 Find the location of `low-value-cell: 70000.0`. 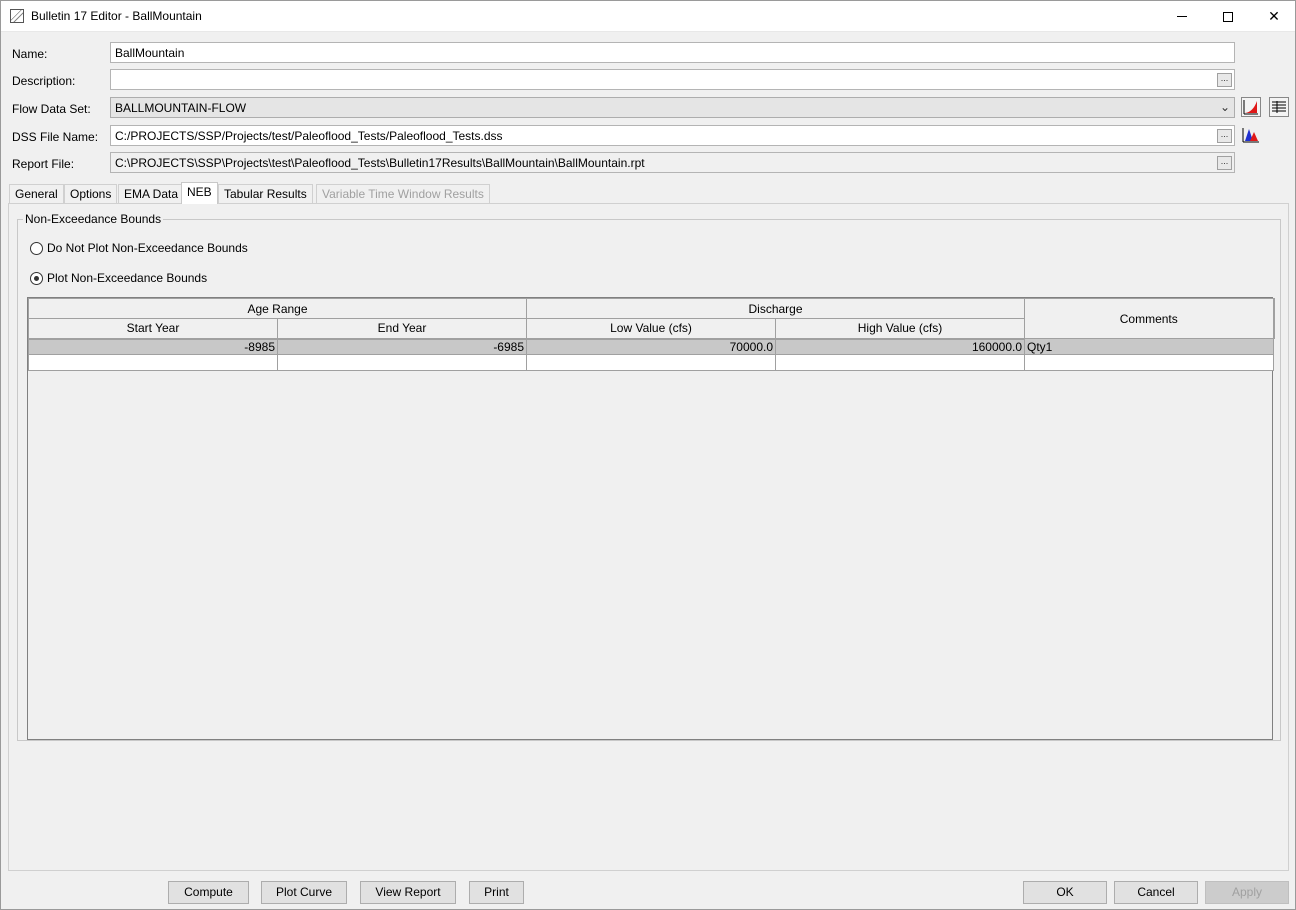

low-value-cell: 70000.0 is located at coordinates (651, 346).